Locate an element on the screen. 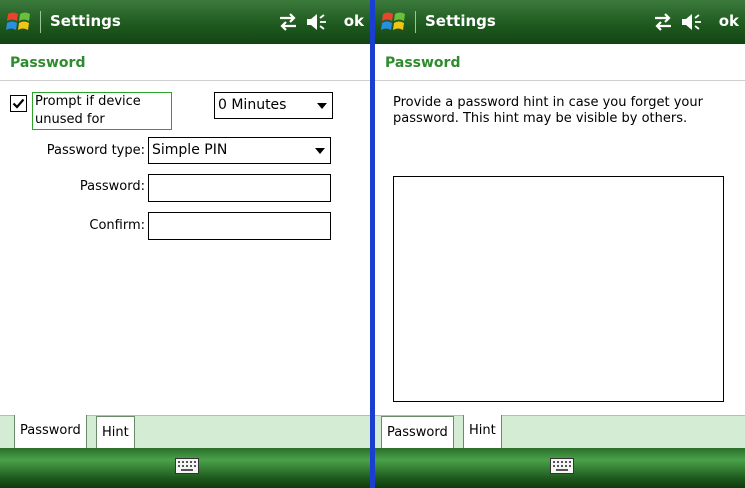 The height and width of the screenshot is (488, 745). checkmark-icon is located at coordinates (18, 103).